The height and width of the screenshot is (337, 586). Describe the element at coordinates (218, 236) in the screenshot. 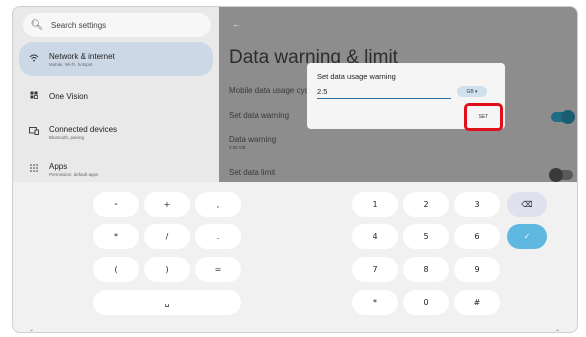

I see `key-period: .` at that location.